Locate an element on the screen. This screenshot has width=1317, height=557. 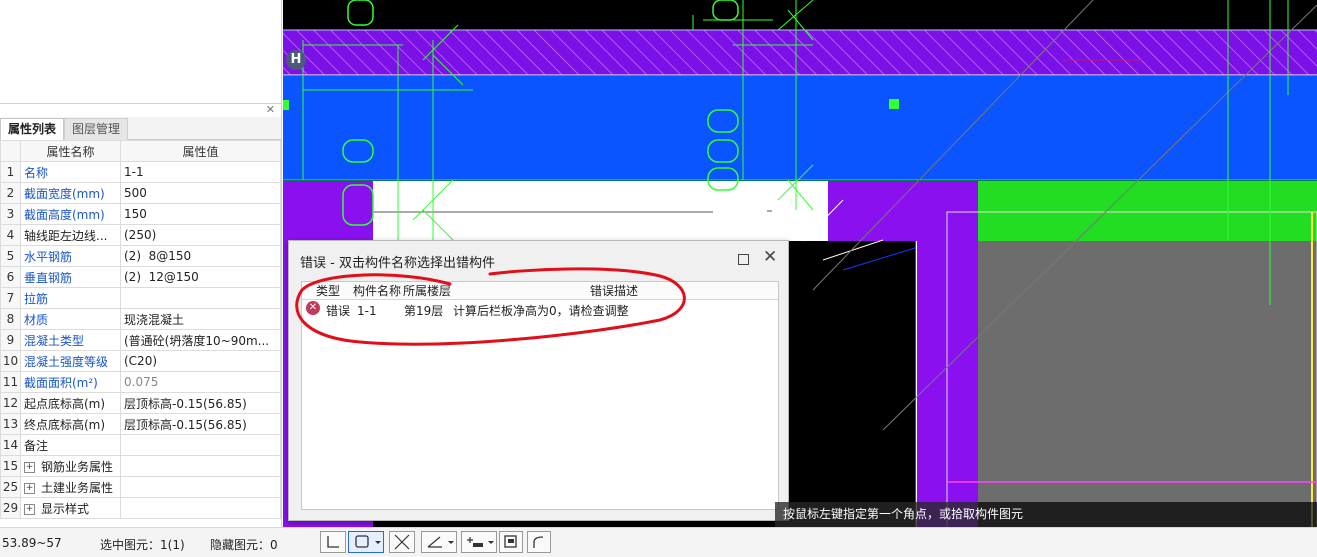
property-row: 4 轴线距左边线... (250) is located at coordinates (140, 235).